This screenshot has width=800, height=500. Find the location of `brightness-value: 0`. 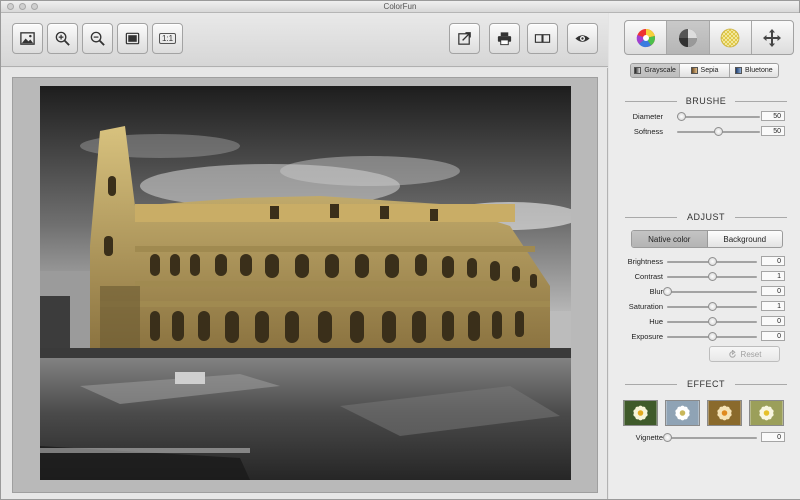

brightness-value: 0 is located at coordinates (773, 261).